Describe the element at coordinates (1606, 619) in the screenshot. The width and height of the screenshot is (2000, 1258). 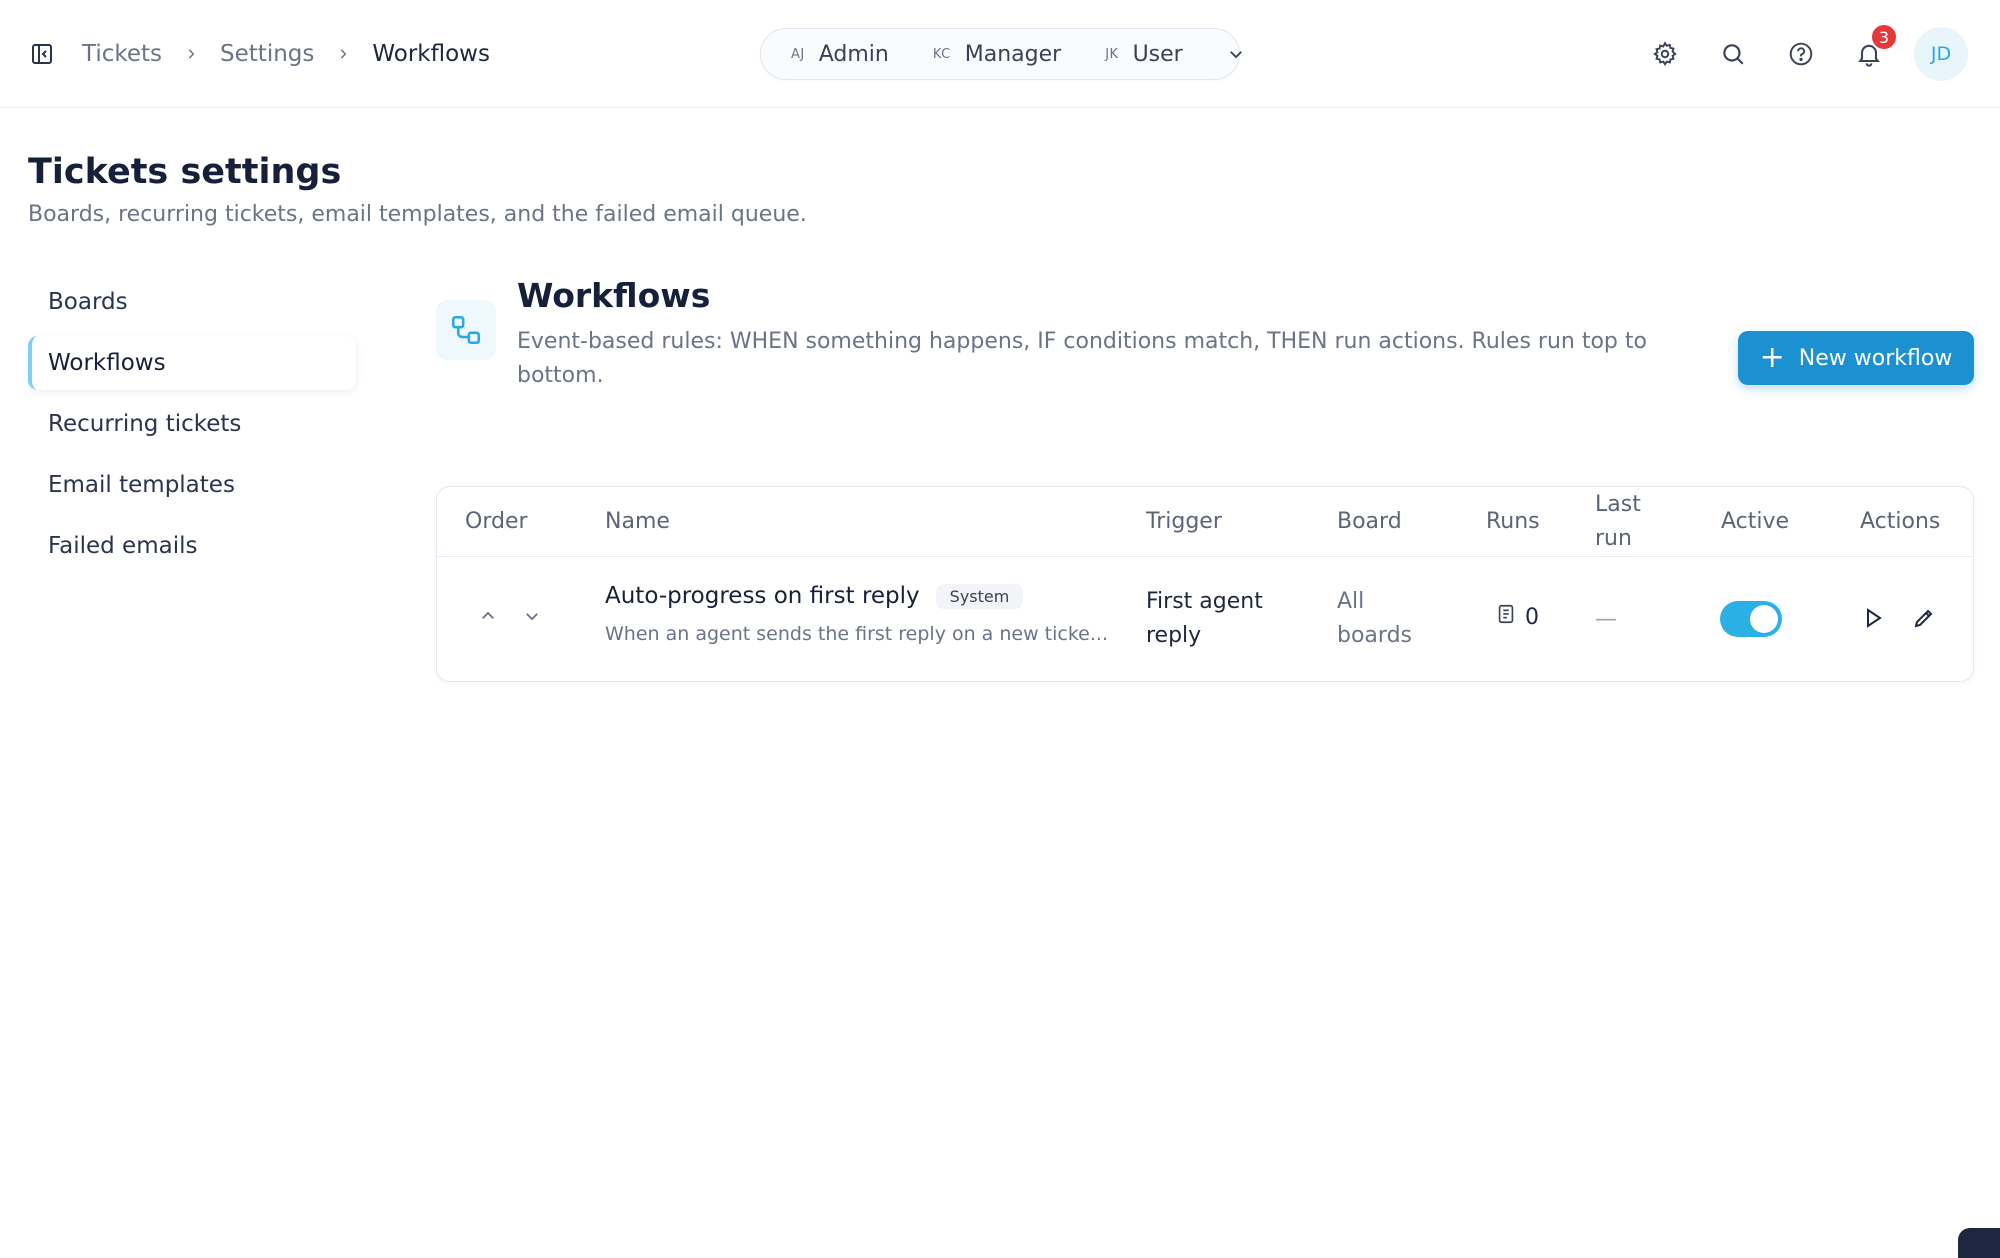
I see `workflow-last-run: —` at that location.